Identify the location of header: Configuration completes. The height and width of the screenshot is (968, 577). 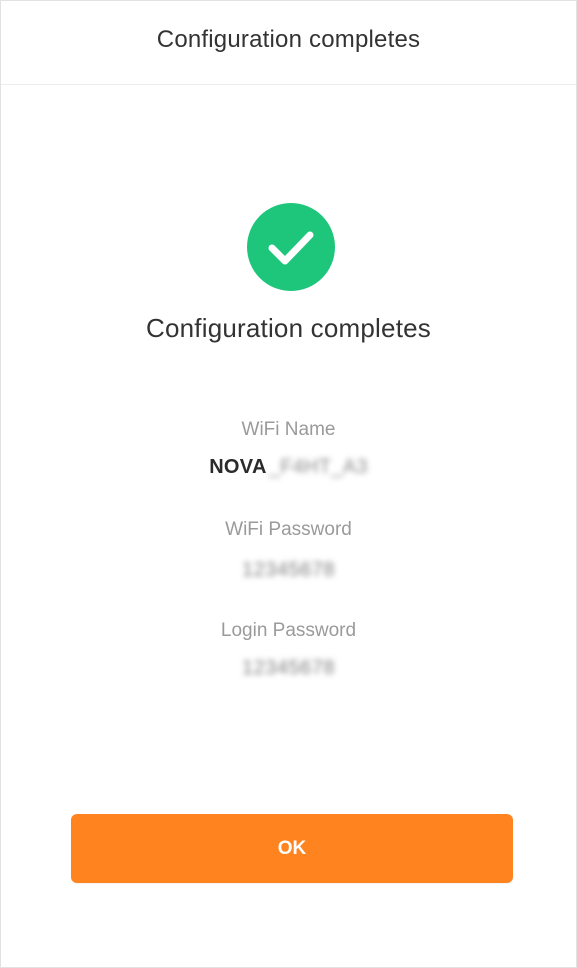
(288, 43).